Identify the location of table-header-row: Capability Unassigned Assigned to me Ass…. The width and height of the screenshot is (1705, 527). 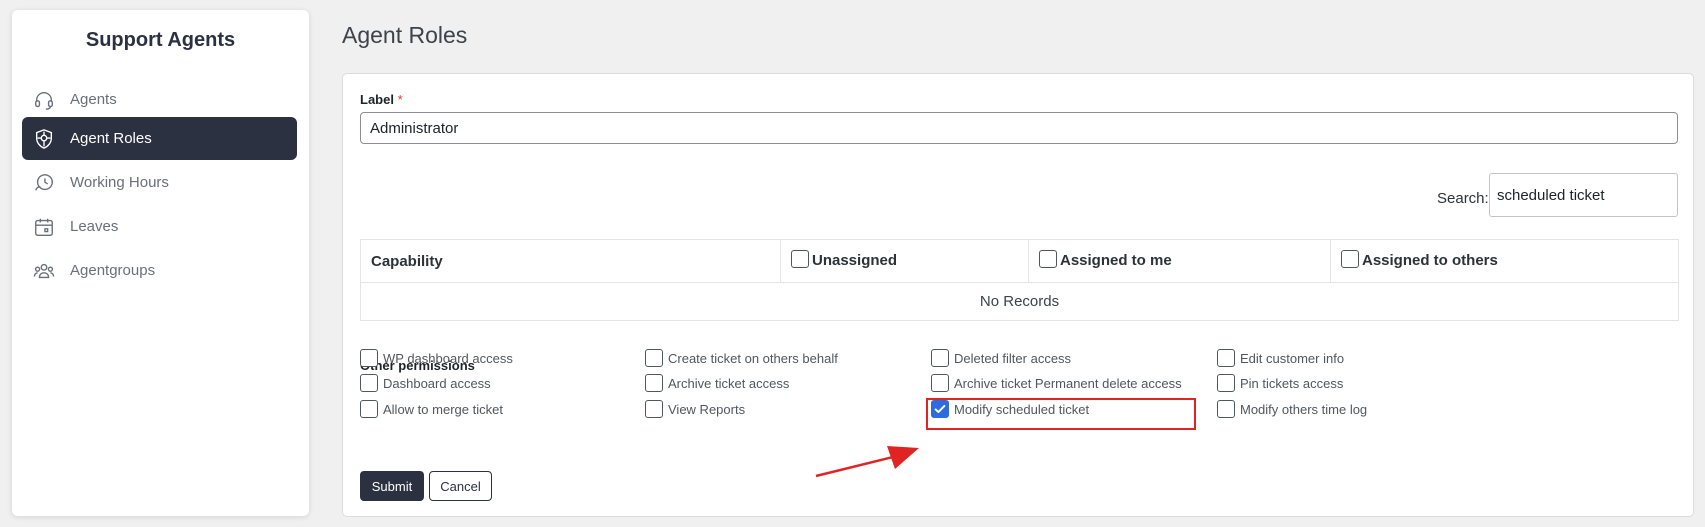
(1019, 261).